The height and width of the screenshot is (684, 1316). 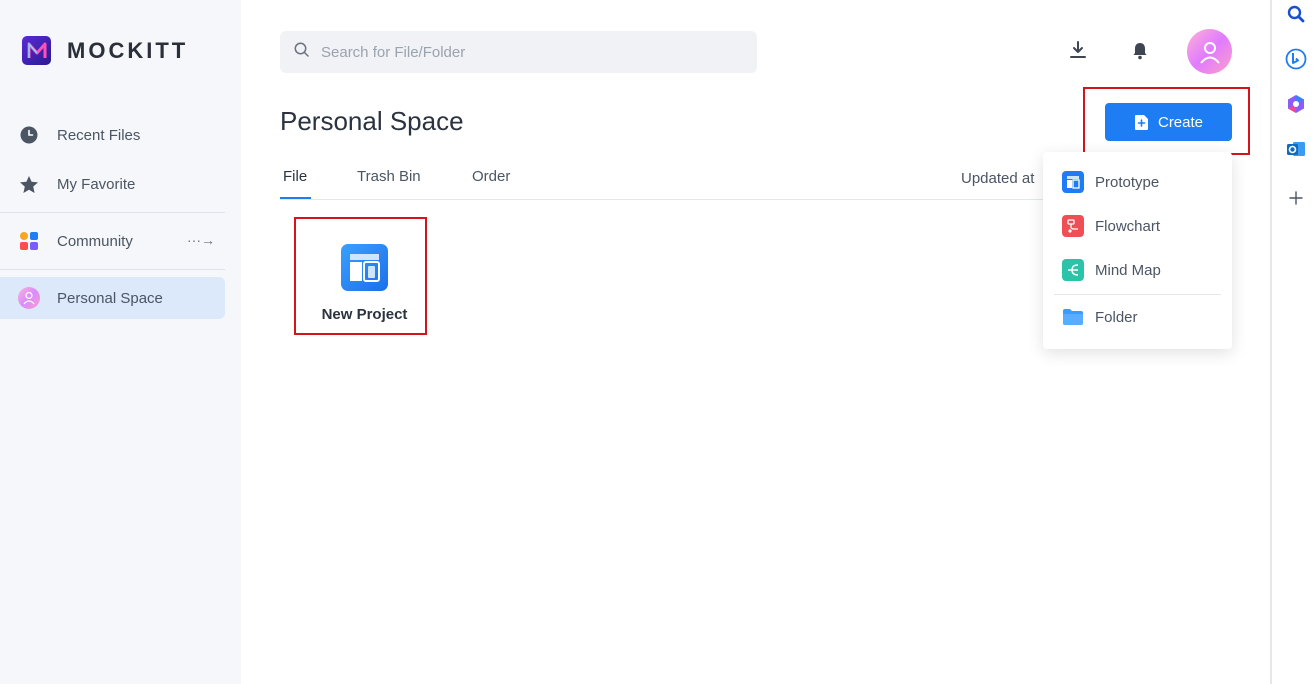 What do you see at coordinates (1127, 182) in the screenshot?
I see `menu-item-label: Prototype` at bounding box center [1127, 182].